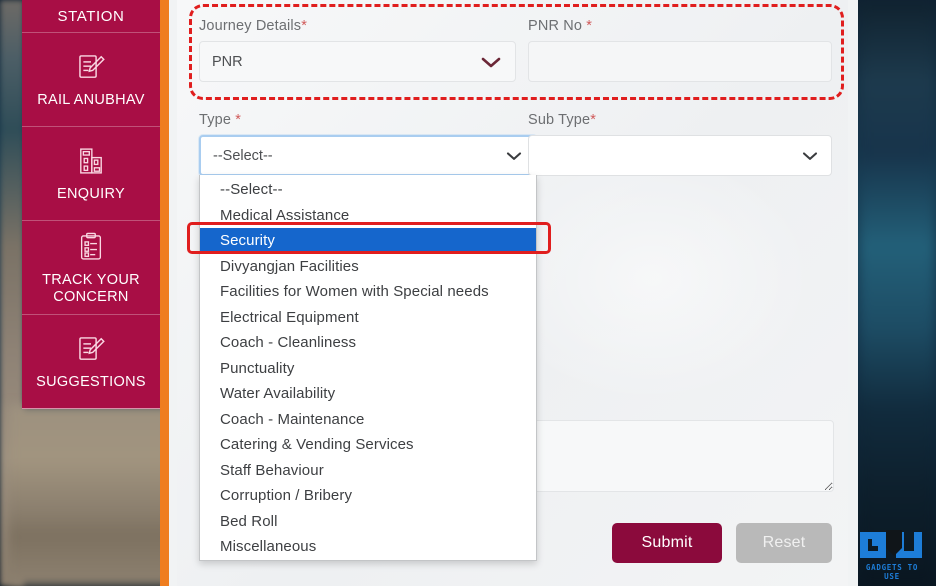 This screenshot has width=936, height=586. I want to click on type-option-label: Bed Roll, so click(249, 521).